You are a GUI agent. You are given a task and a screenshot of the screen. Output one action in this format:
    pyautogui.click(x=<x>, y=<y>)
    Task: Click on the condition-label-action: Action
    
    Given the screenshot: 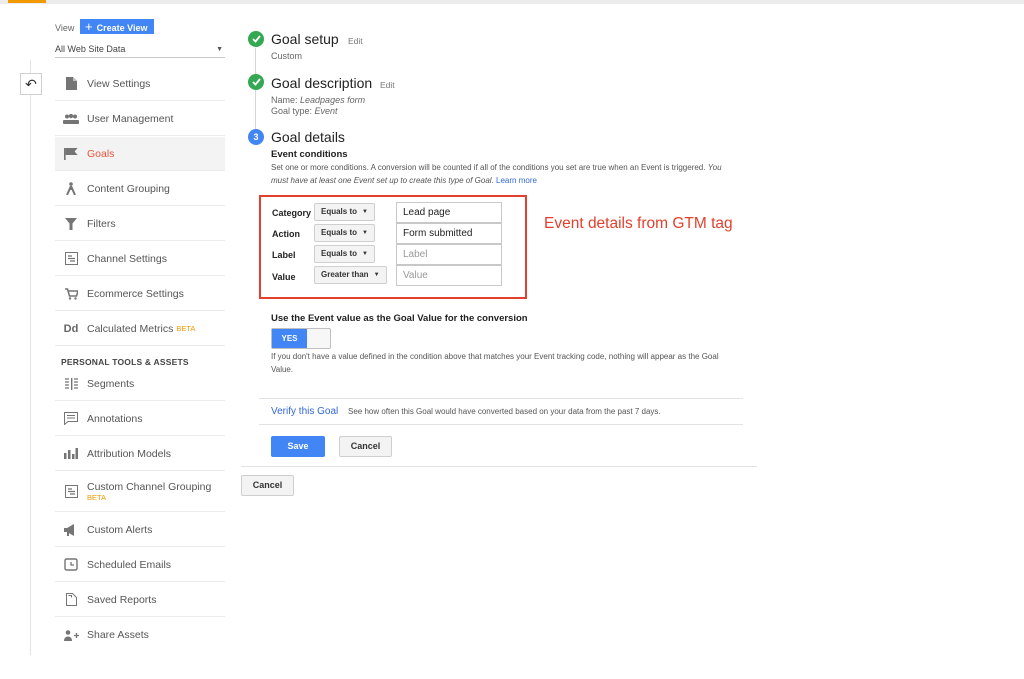 What is the action you would take?
    pyautogui.click(x=286, y=234)
    